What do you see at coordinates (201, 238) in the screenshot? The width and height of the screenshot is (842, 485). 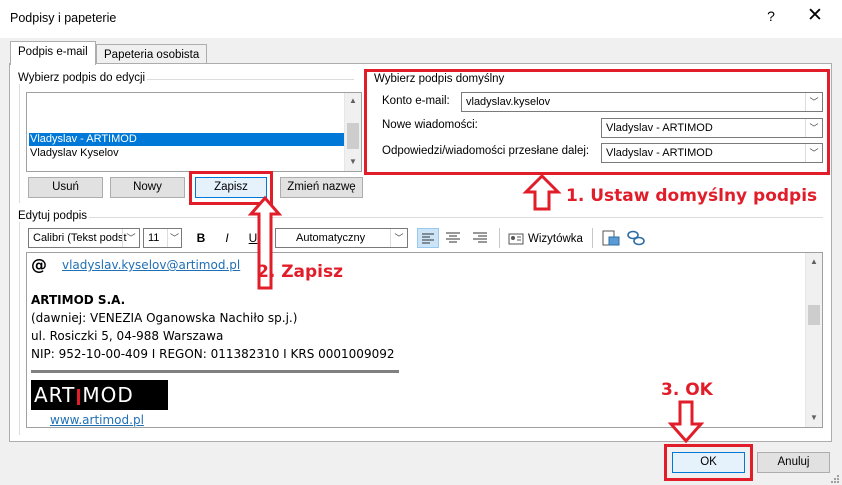 I see `bold-button: B` at bounding box center [201, 238].